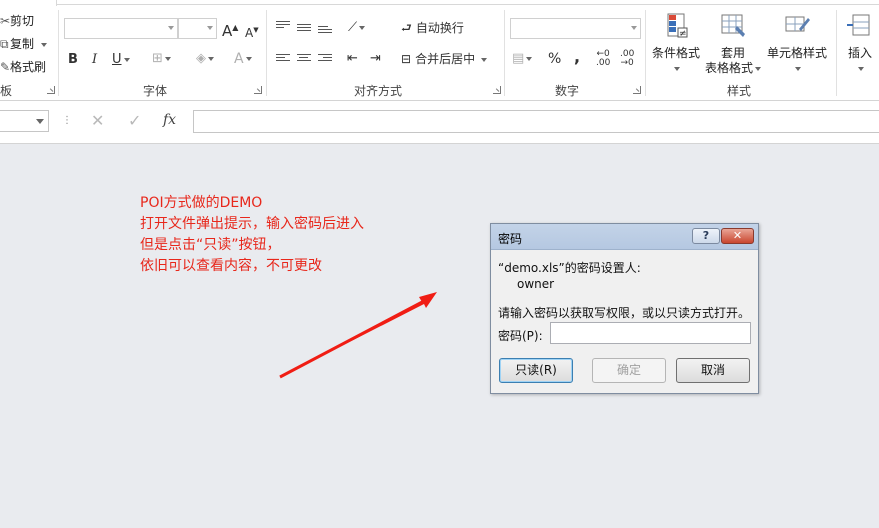  Describe the element at coordinates (378, 91) in the screenshot. I see `alignment-group-label: 对齐方式` at that location.